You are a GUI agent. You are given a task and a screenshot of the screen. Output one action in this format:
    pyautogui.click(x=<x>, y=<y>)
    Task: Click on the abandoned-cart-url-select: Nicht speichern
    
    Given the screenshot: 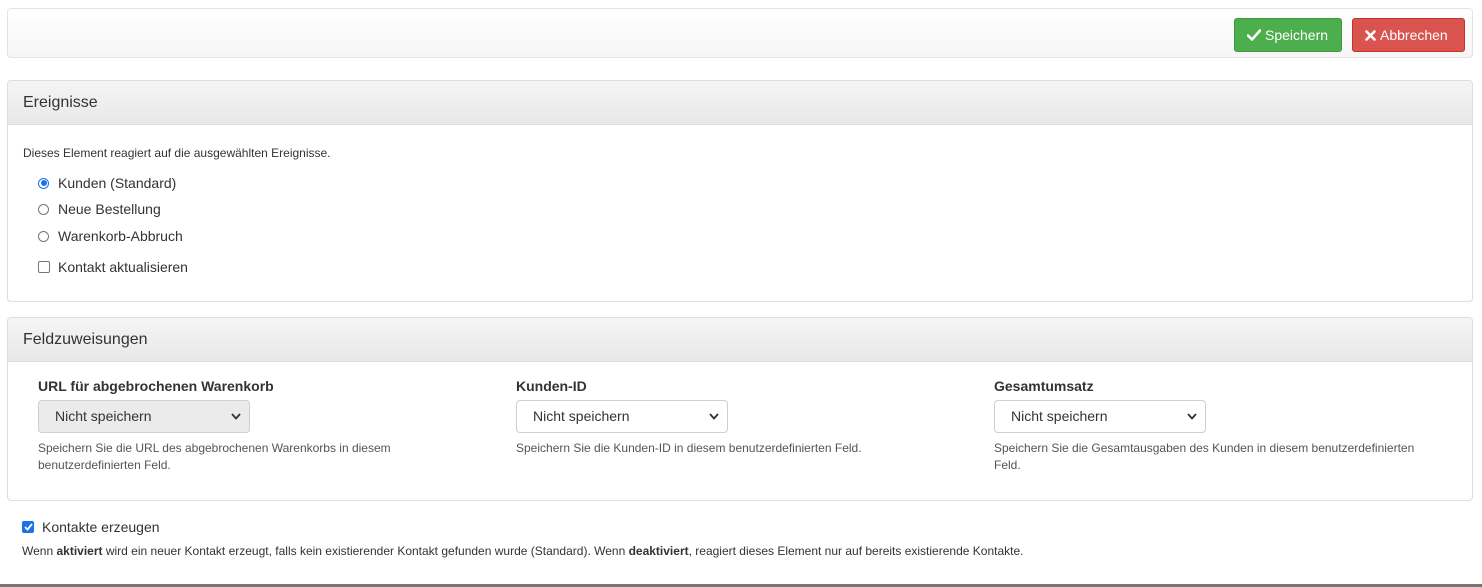 What is the action you would take?
    pyautogui.click(x=144, y=416)
    